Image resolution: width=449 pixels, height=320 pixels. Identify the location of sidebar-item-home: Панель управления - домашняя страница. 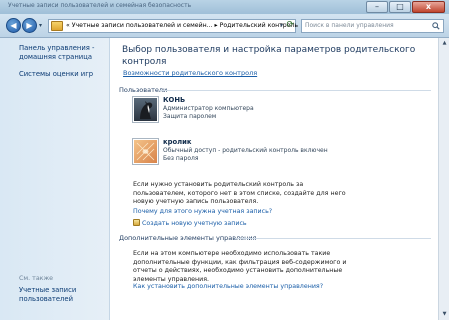
(63, 53).